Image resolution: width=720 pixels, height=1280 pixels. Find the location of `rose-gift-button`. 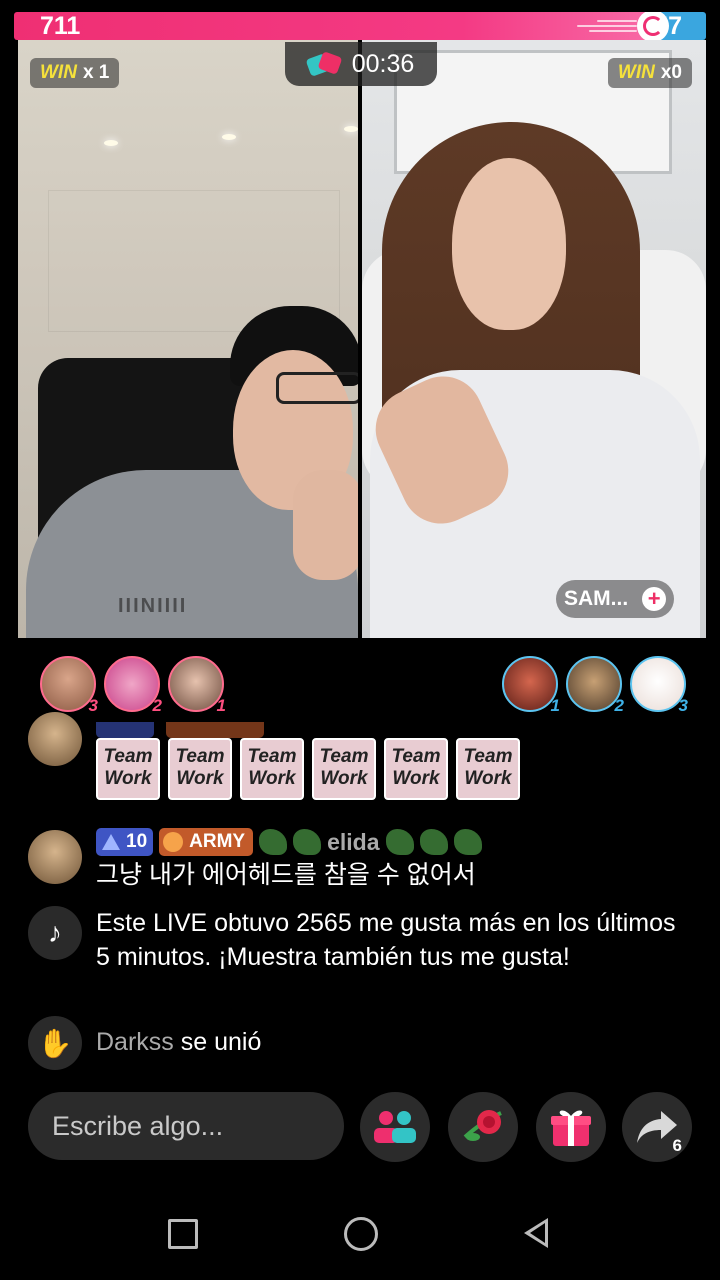

rose-gift-button is located at coordinates (483, 1127).